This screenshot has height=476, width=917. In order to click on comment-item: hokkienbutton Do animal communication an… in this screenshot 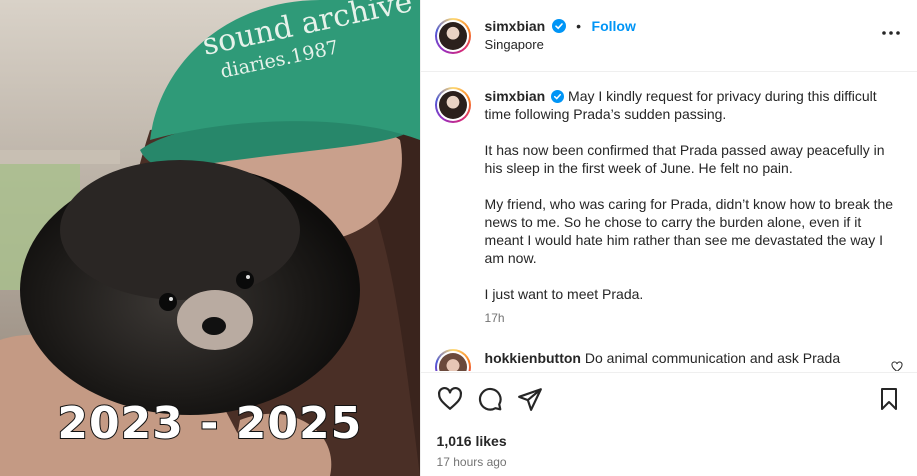, I will do `click(668, 360)`.